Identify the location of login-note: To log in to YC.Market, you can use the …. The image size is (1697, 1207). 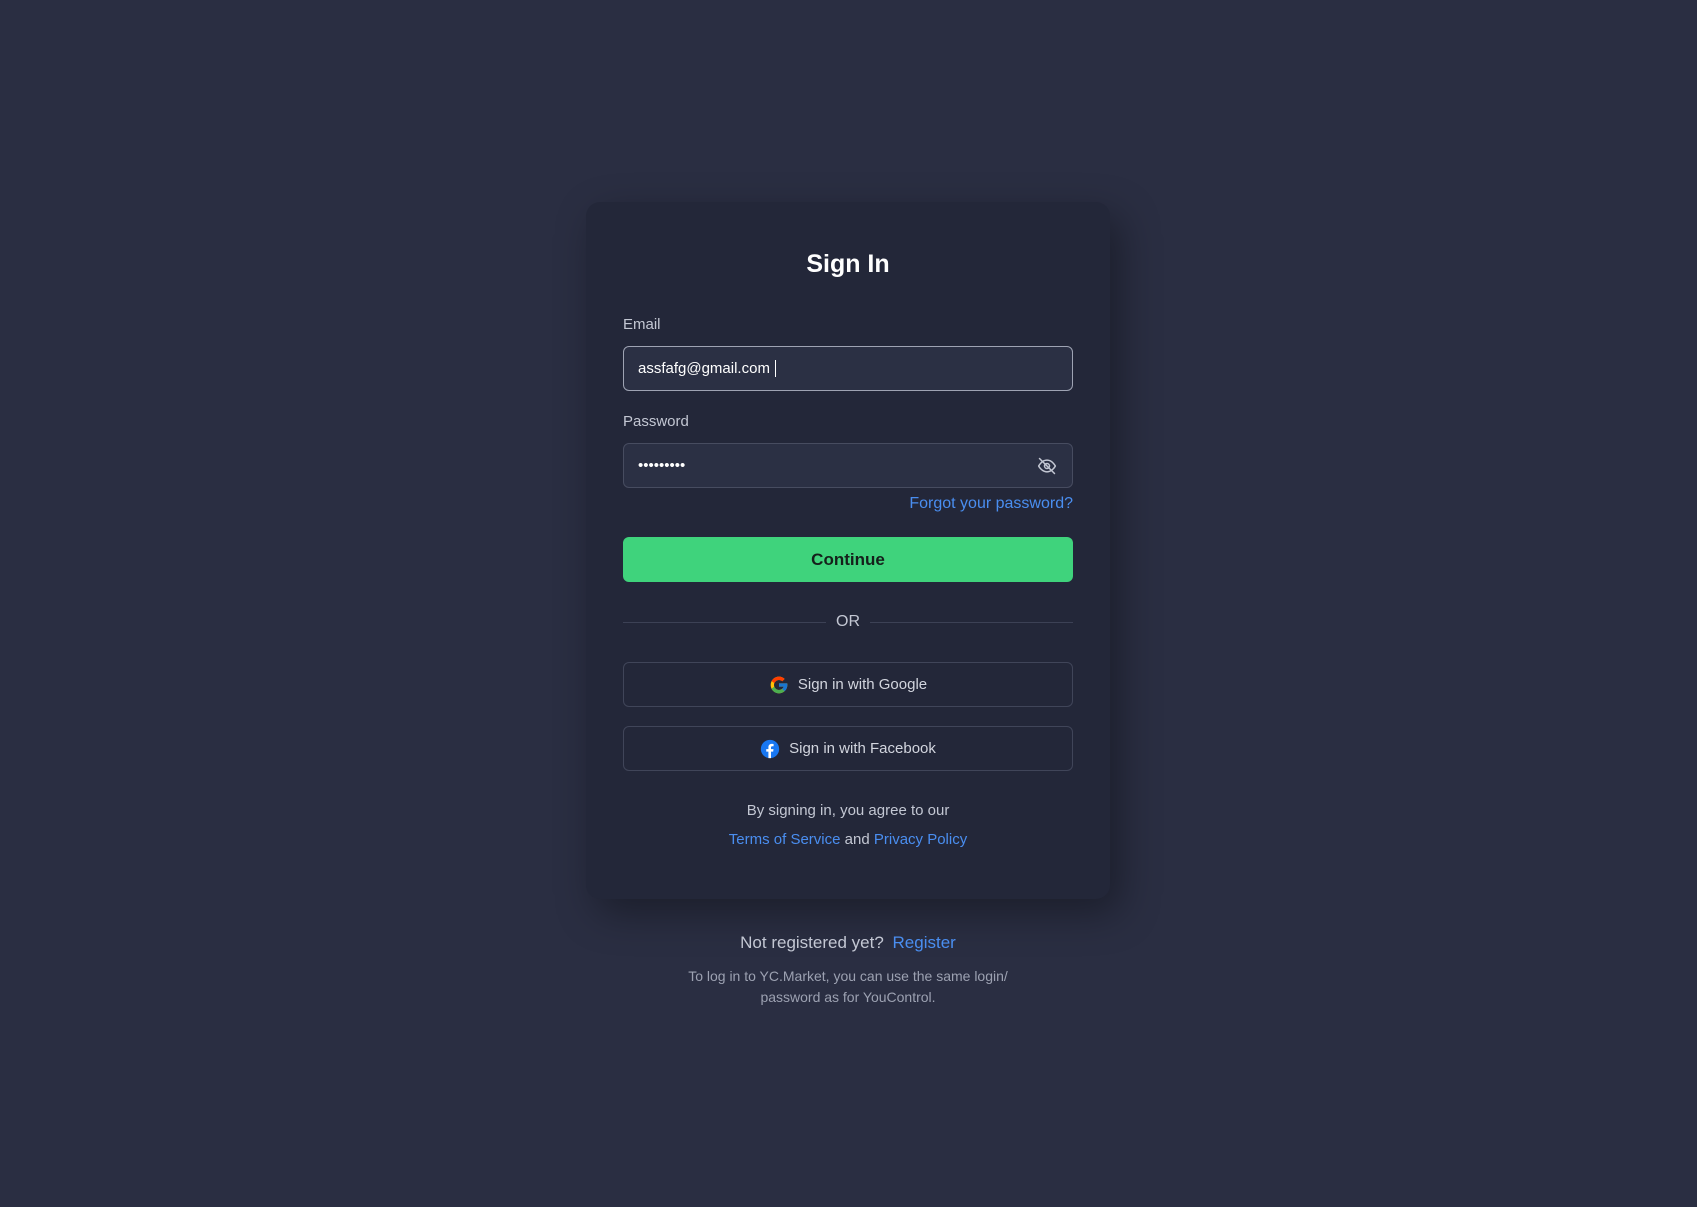
(848, 987).